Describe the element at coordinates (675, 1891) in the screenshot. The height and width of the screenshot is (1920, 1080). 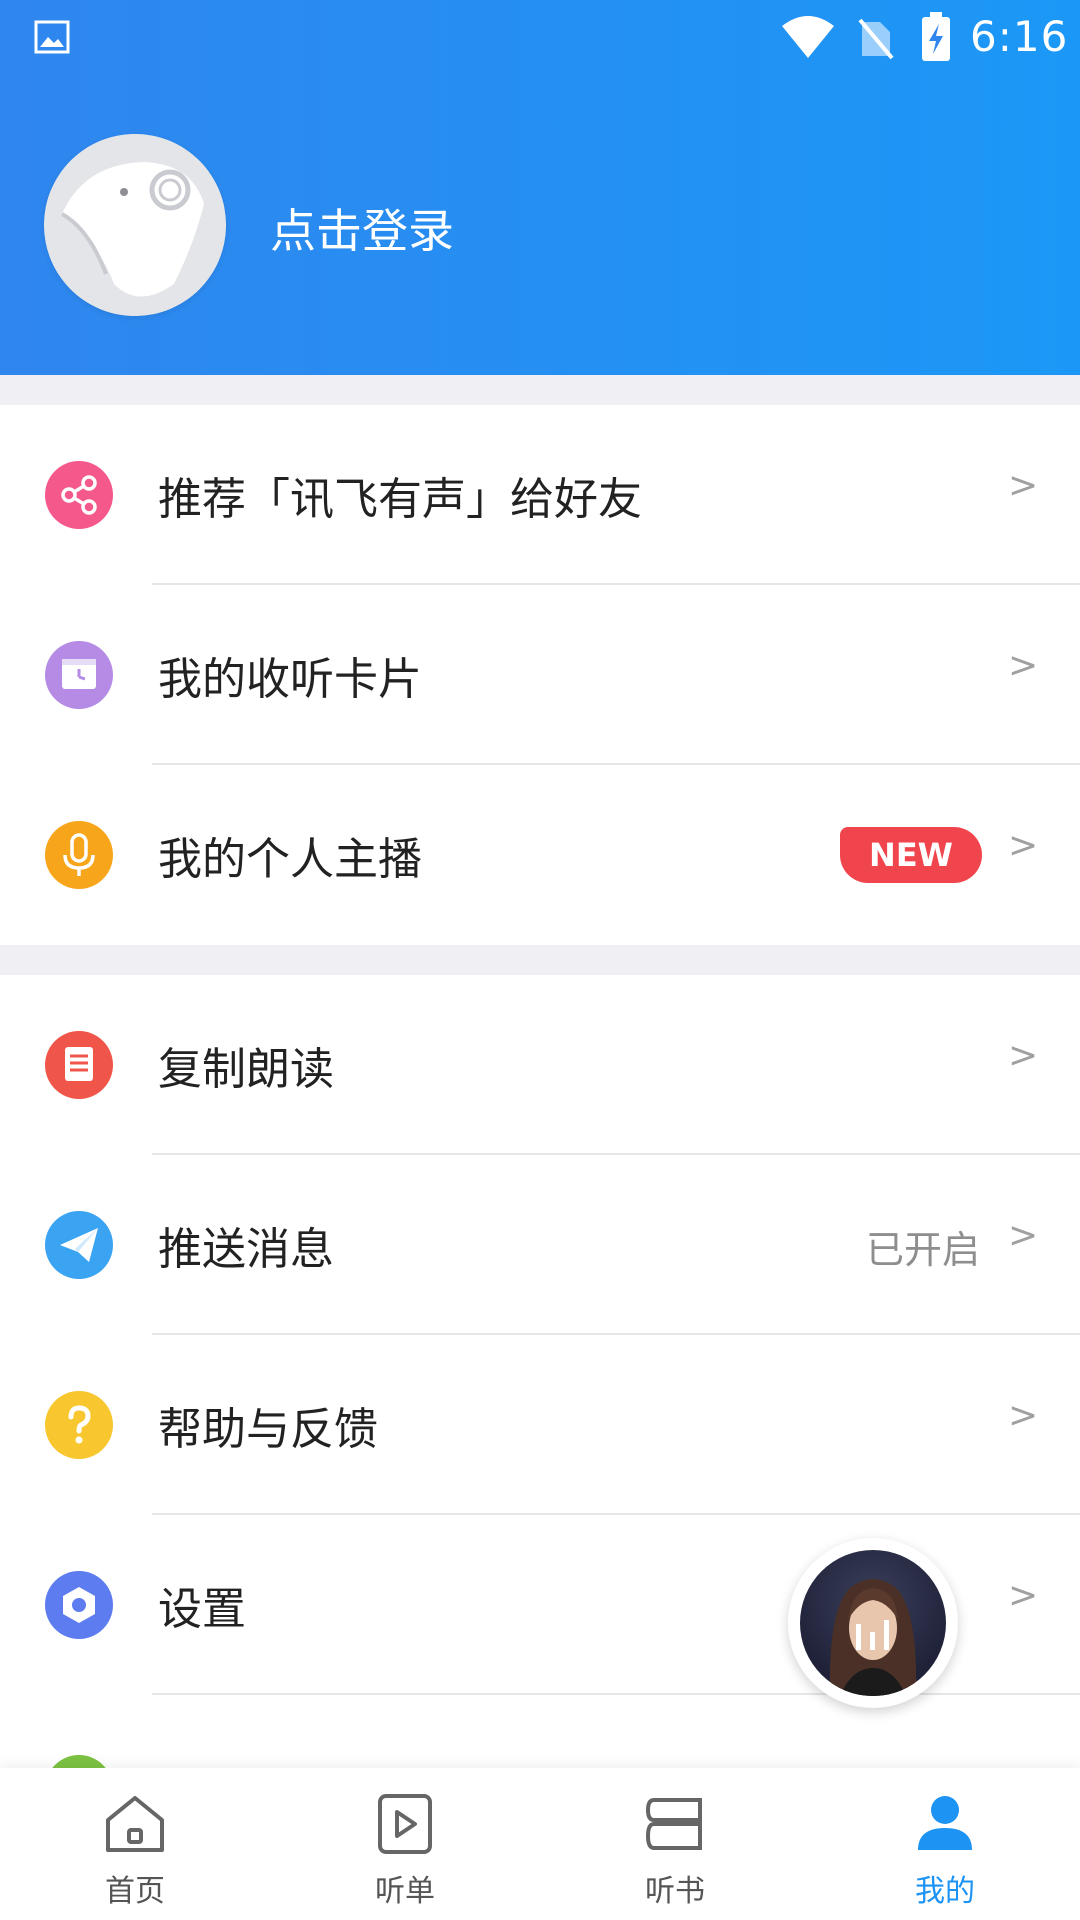
I see `tab-label: 听书` at that location.